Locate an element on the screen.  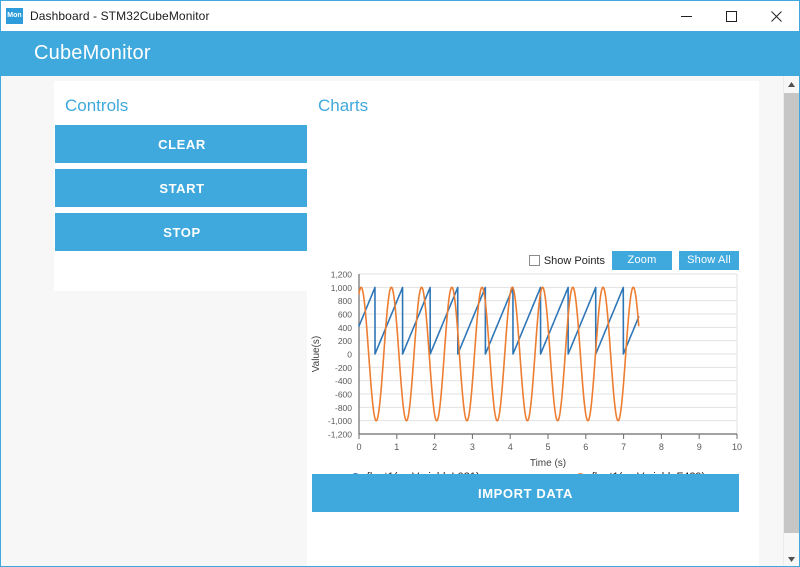
x-tick-label: 8 is located at coordinates (661, 447).